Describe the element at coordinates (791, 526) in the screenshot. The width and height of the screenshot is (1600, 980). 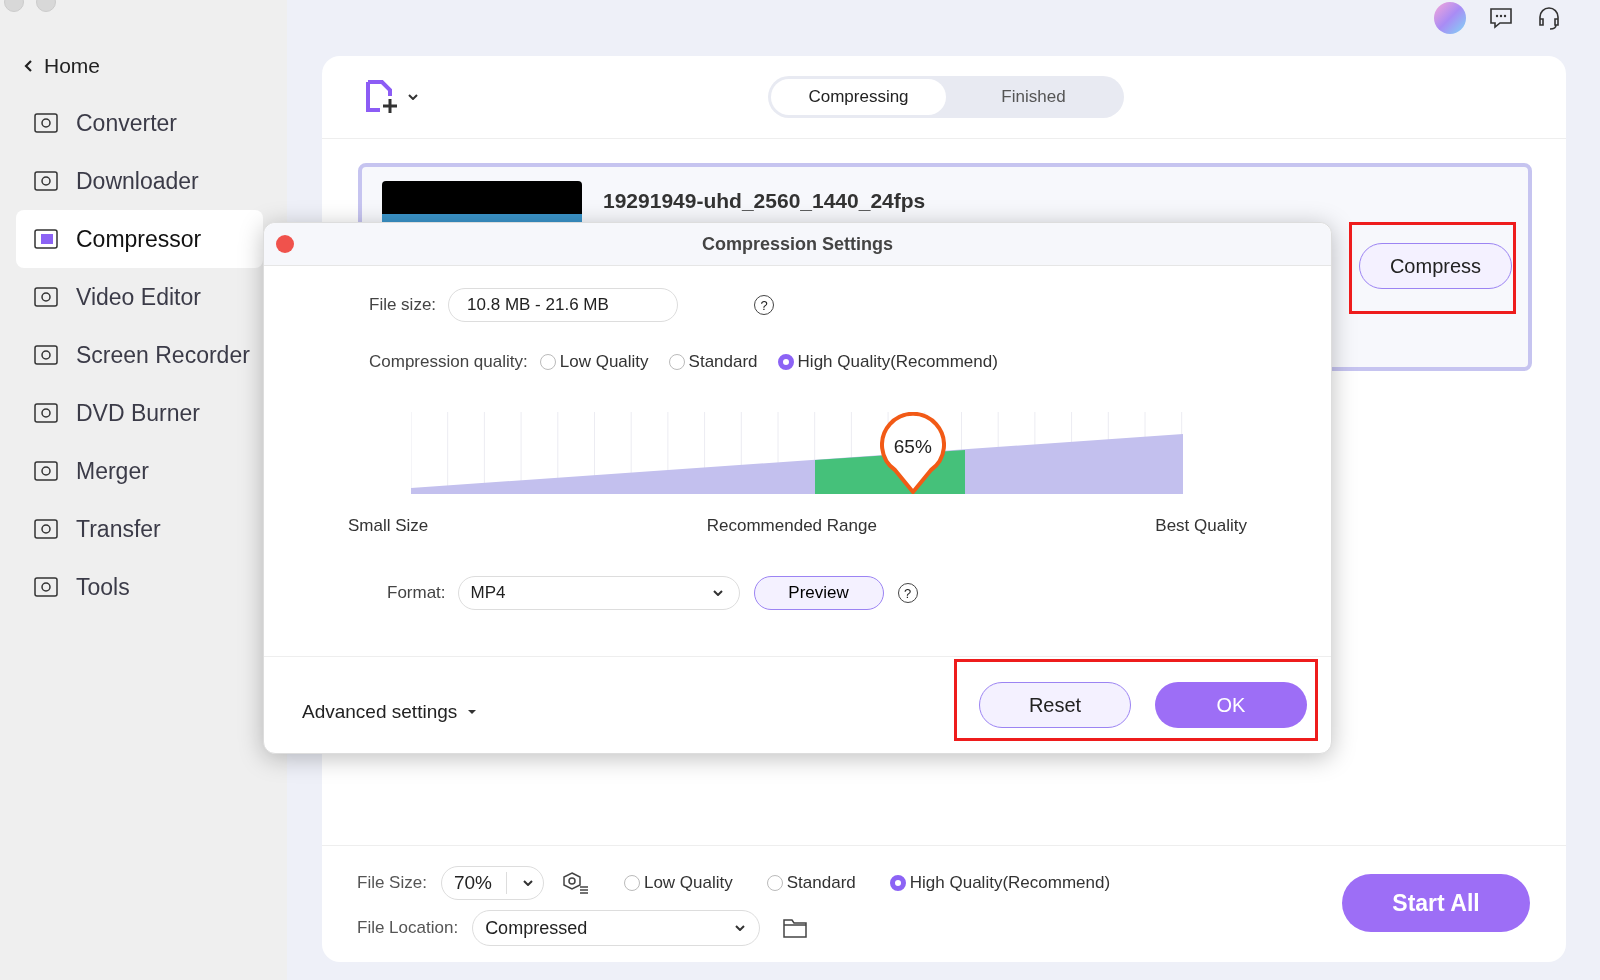
I see `slider-label: Recommended Range` at that location.